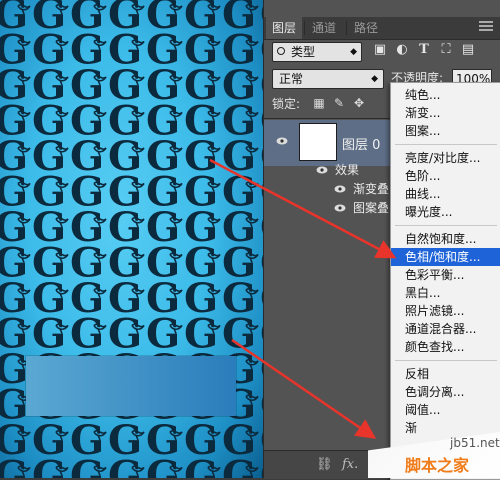 The height and width of the screenshot is (480, 500). What do you see at coordinates (303, 208) in the screenshot?
I see `arrow-to-hue-saturation` at bounding box center [303, 208].